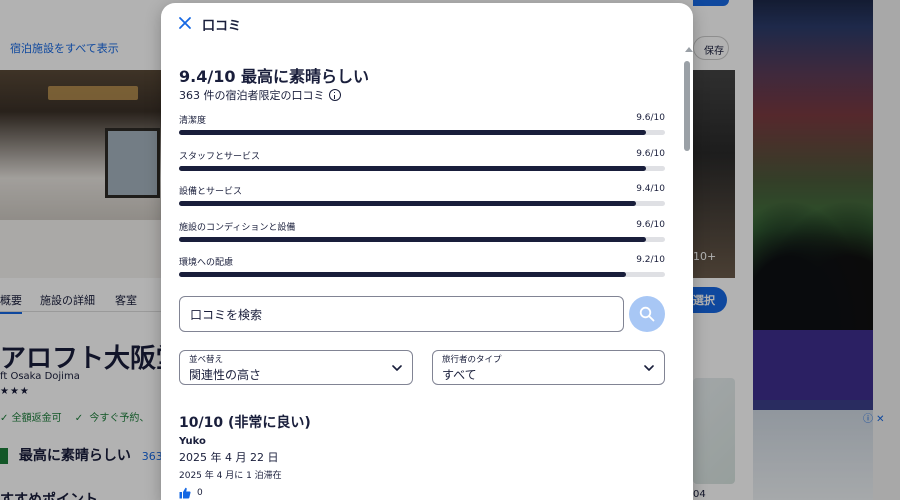  Describe the element at coordinates (245, 423) in the screenshot. I see `review-score: 10/10 (非常に良い)` at that location.